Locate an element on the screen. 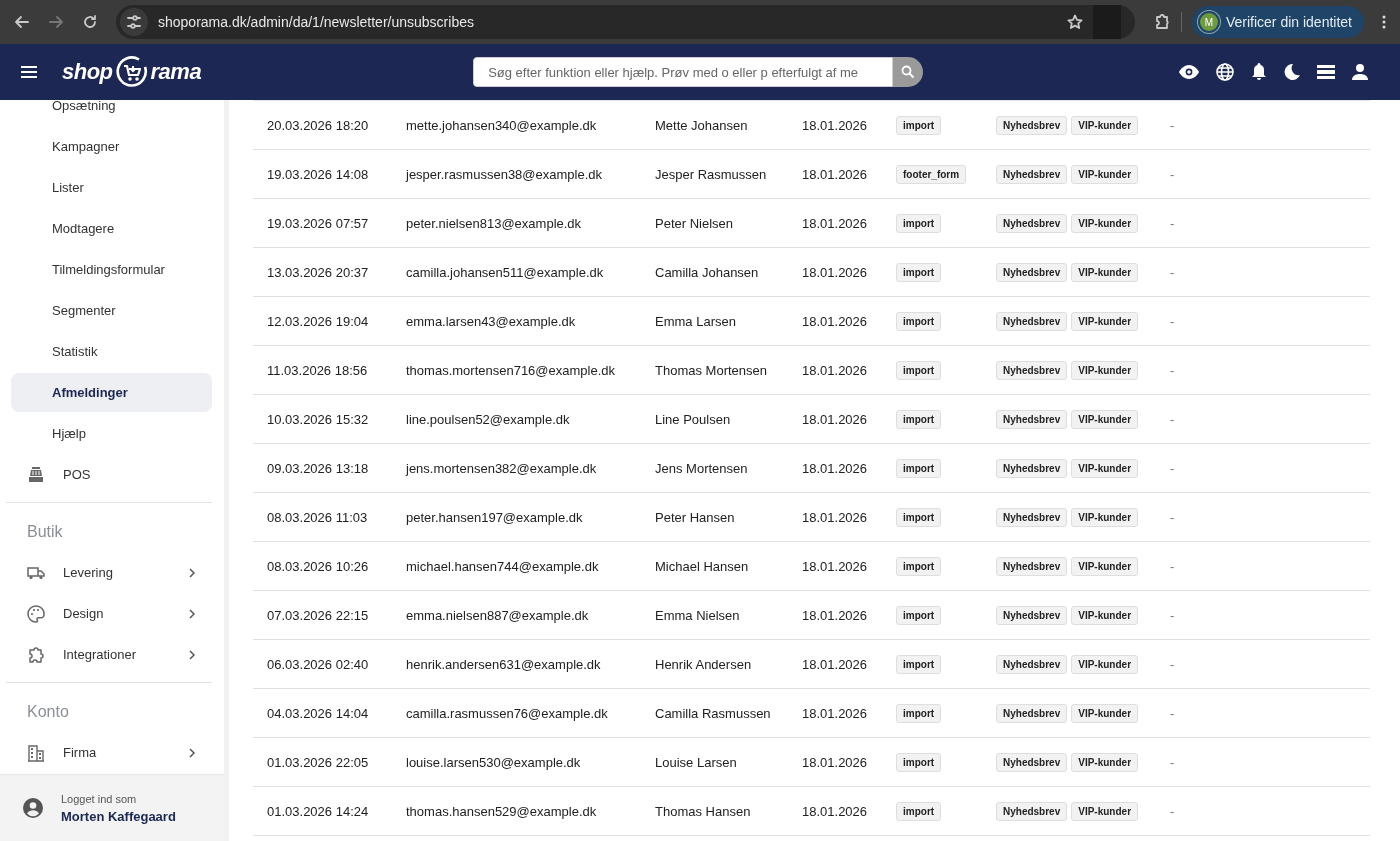  avatar: M is located at coordinates (1208, 22).